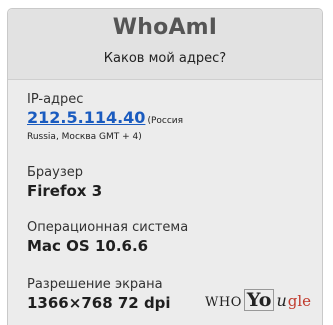  What do you see at coordinates (169, 238) in the screenshot?
I see `os-section: Операционная система Mac OS 10.6.6` at bounding box center [169, 238].